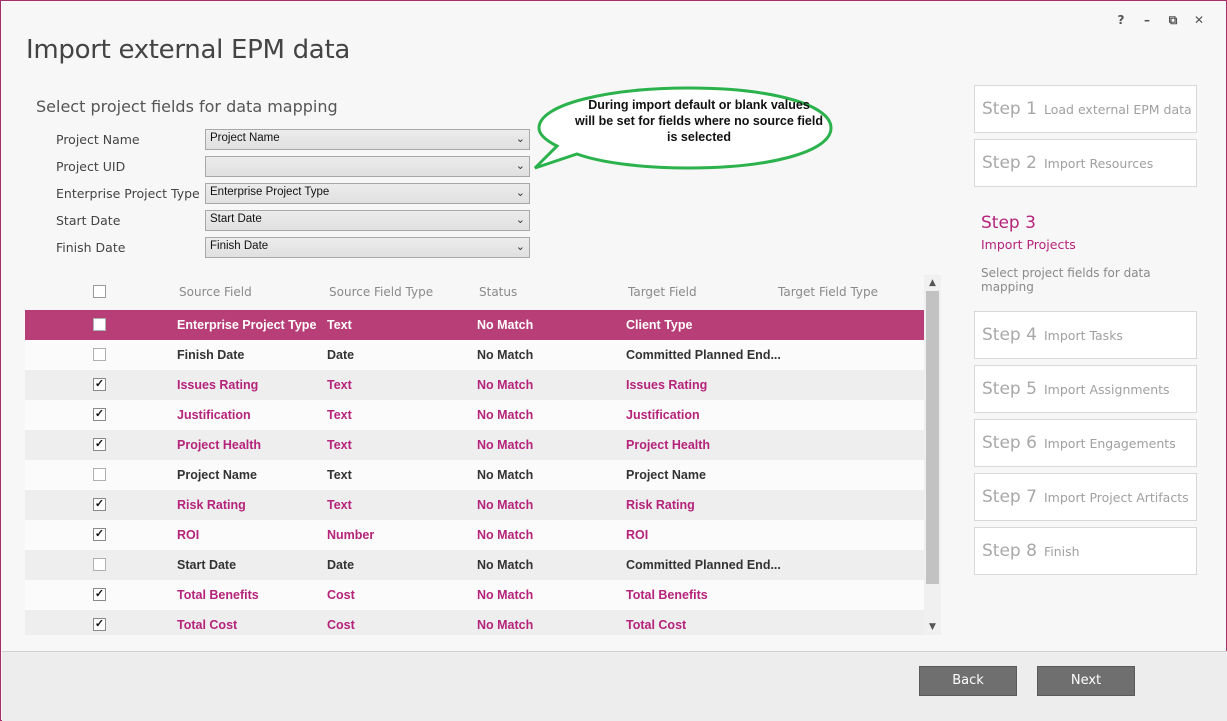  Describe the element at coordinates (1085, 109) in the screenshot. I see `step-1: Step 1 Load external EPM data` at that location.